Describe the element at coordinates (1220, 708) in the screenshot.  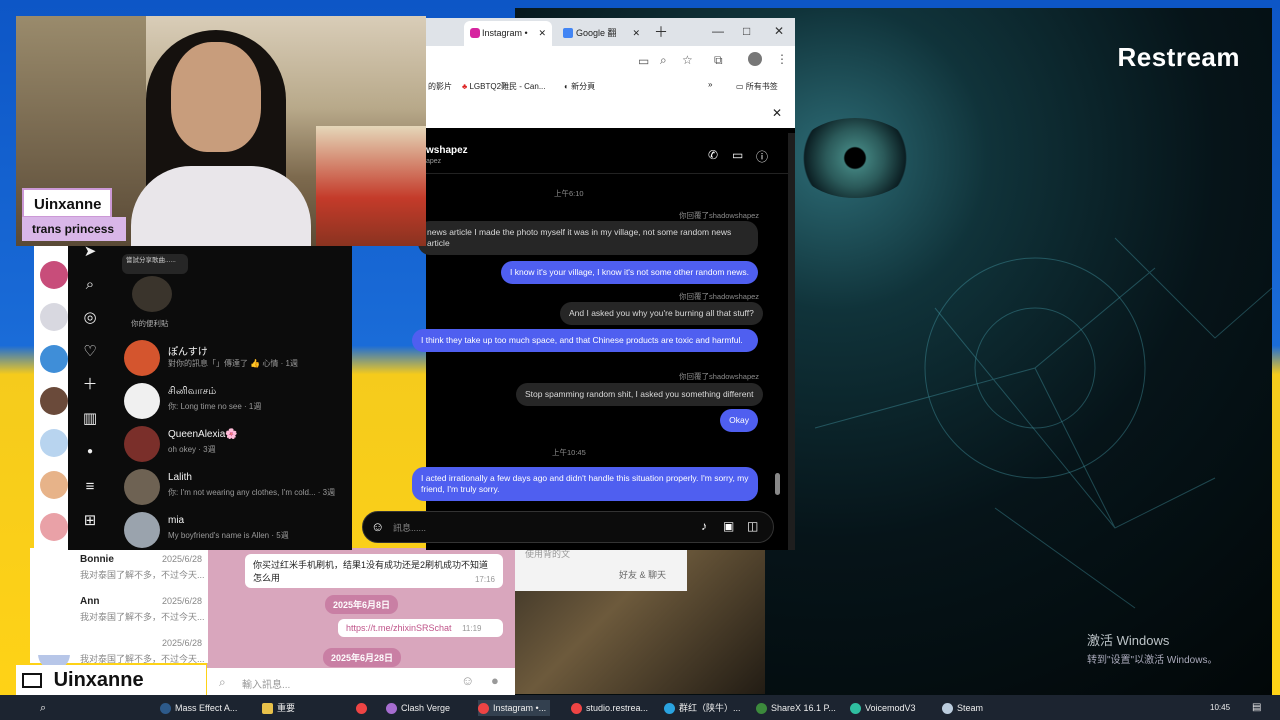
I see `clock: 10:45` at that location.